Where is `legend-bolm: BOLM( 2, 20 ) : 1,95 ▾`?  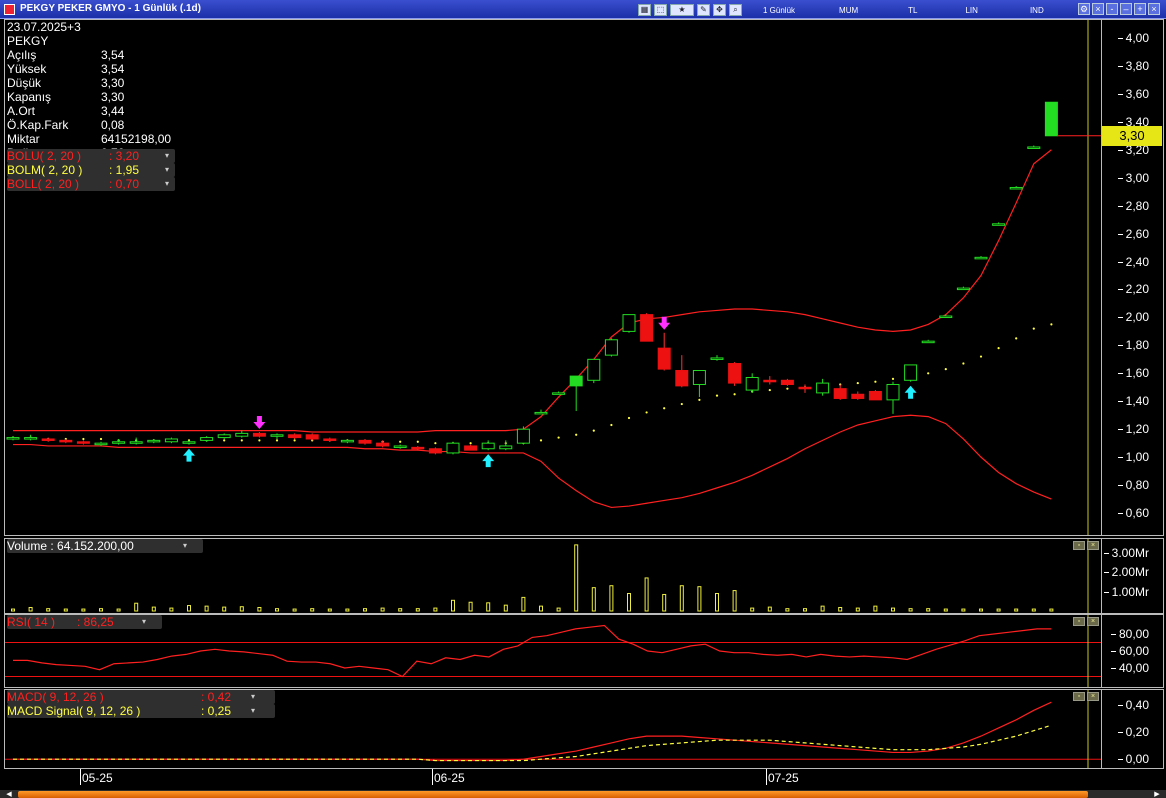
legend-bolm: BOLM( 2, 20 ) : 1,95 ▾ is located at coordinates (91, 170).